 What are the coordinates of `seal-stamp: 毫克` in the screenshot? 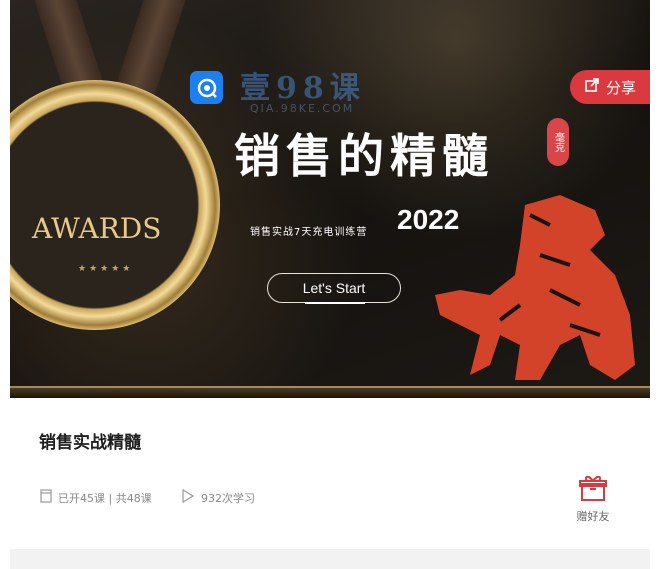 It's located at (558, 142).